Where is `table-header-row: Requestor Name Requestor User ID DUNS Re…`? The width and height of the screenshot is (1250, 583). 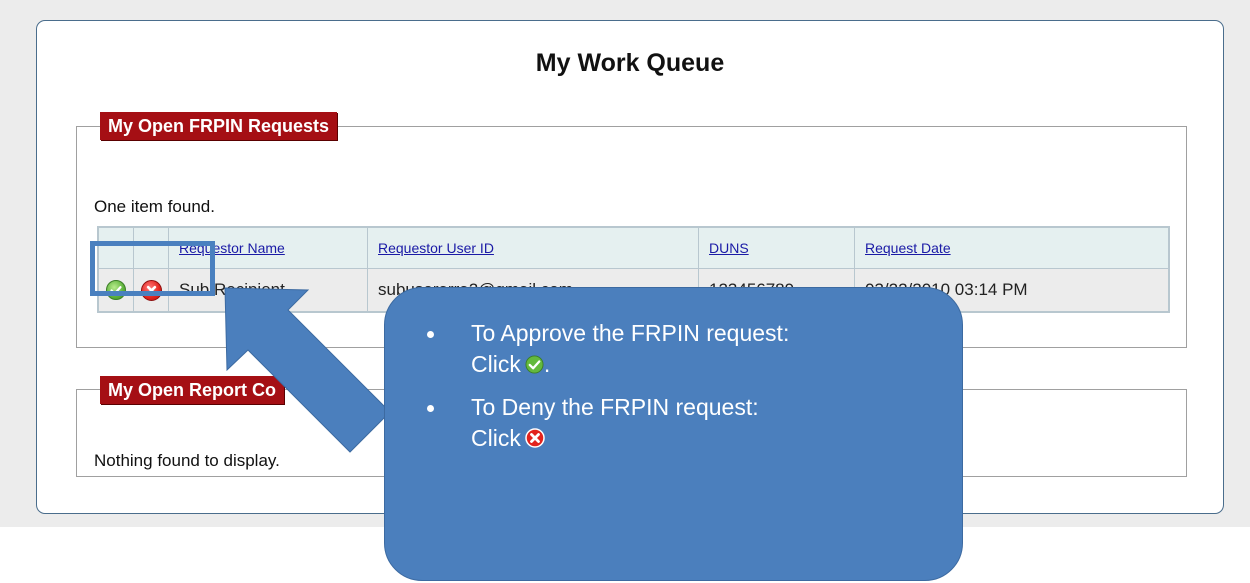 table-header-row: Requestor Name Requestor User ID DUNS Re… is located at coordinates (633, 247).